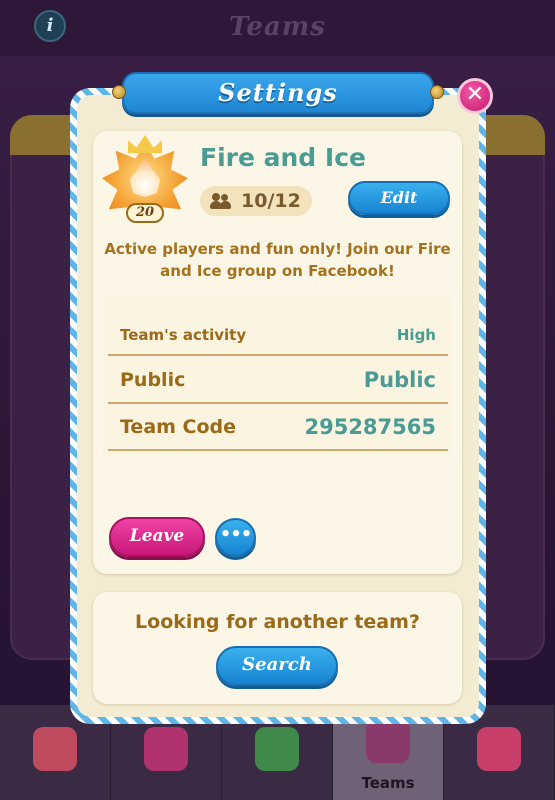 This screenshot has width=555, height=800. I want to click on search-button: Search, so click(277, 666).